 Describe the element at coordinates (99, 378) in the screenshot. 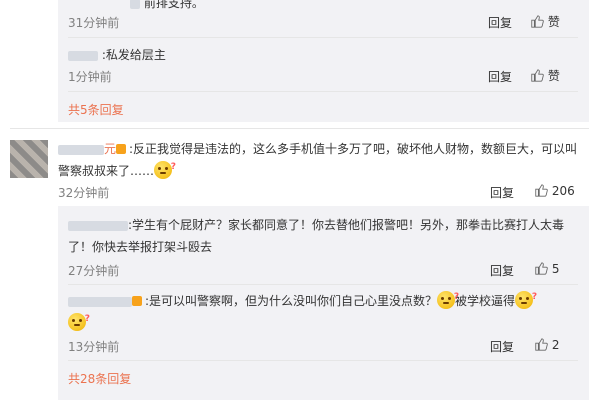

I see `view-all-replies-link: 共28条回复` at that location.